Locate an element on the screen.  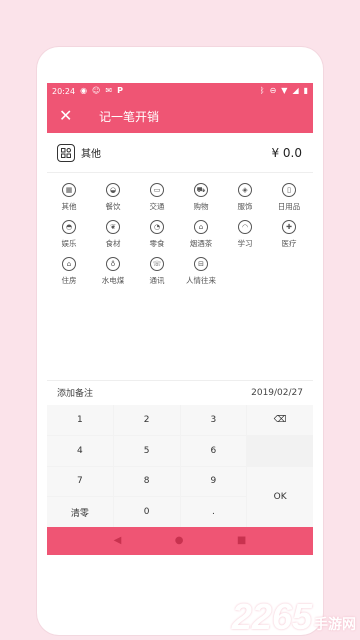
number-keypad: 1 2 3 ⌫ 4 5 6 7 8 9 OK 清零 0 . is located at coordinates (180, 466).